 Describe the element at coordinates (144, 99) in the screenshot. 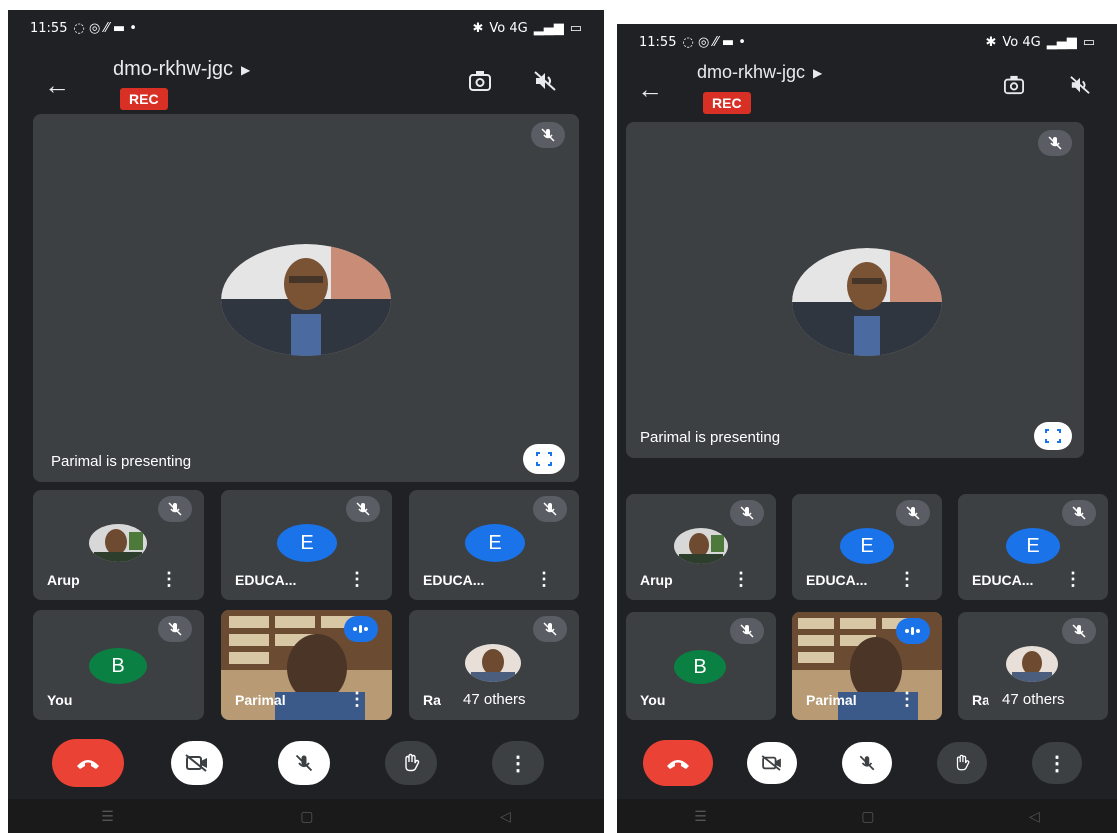

I see `rec-badge: REC` at that location.